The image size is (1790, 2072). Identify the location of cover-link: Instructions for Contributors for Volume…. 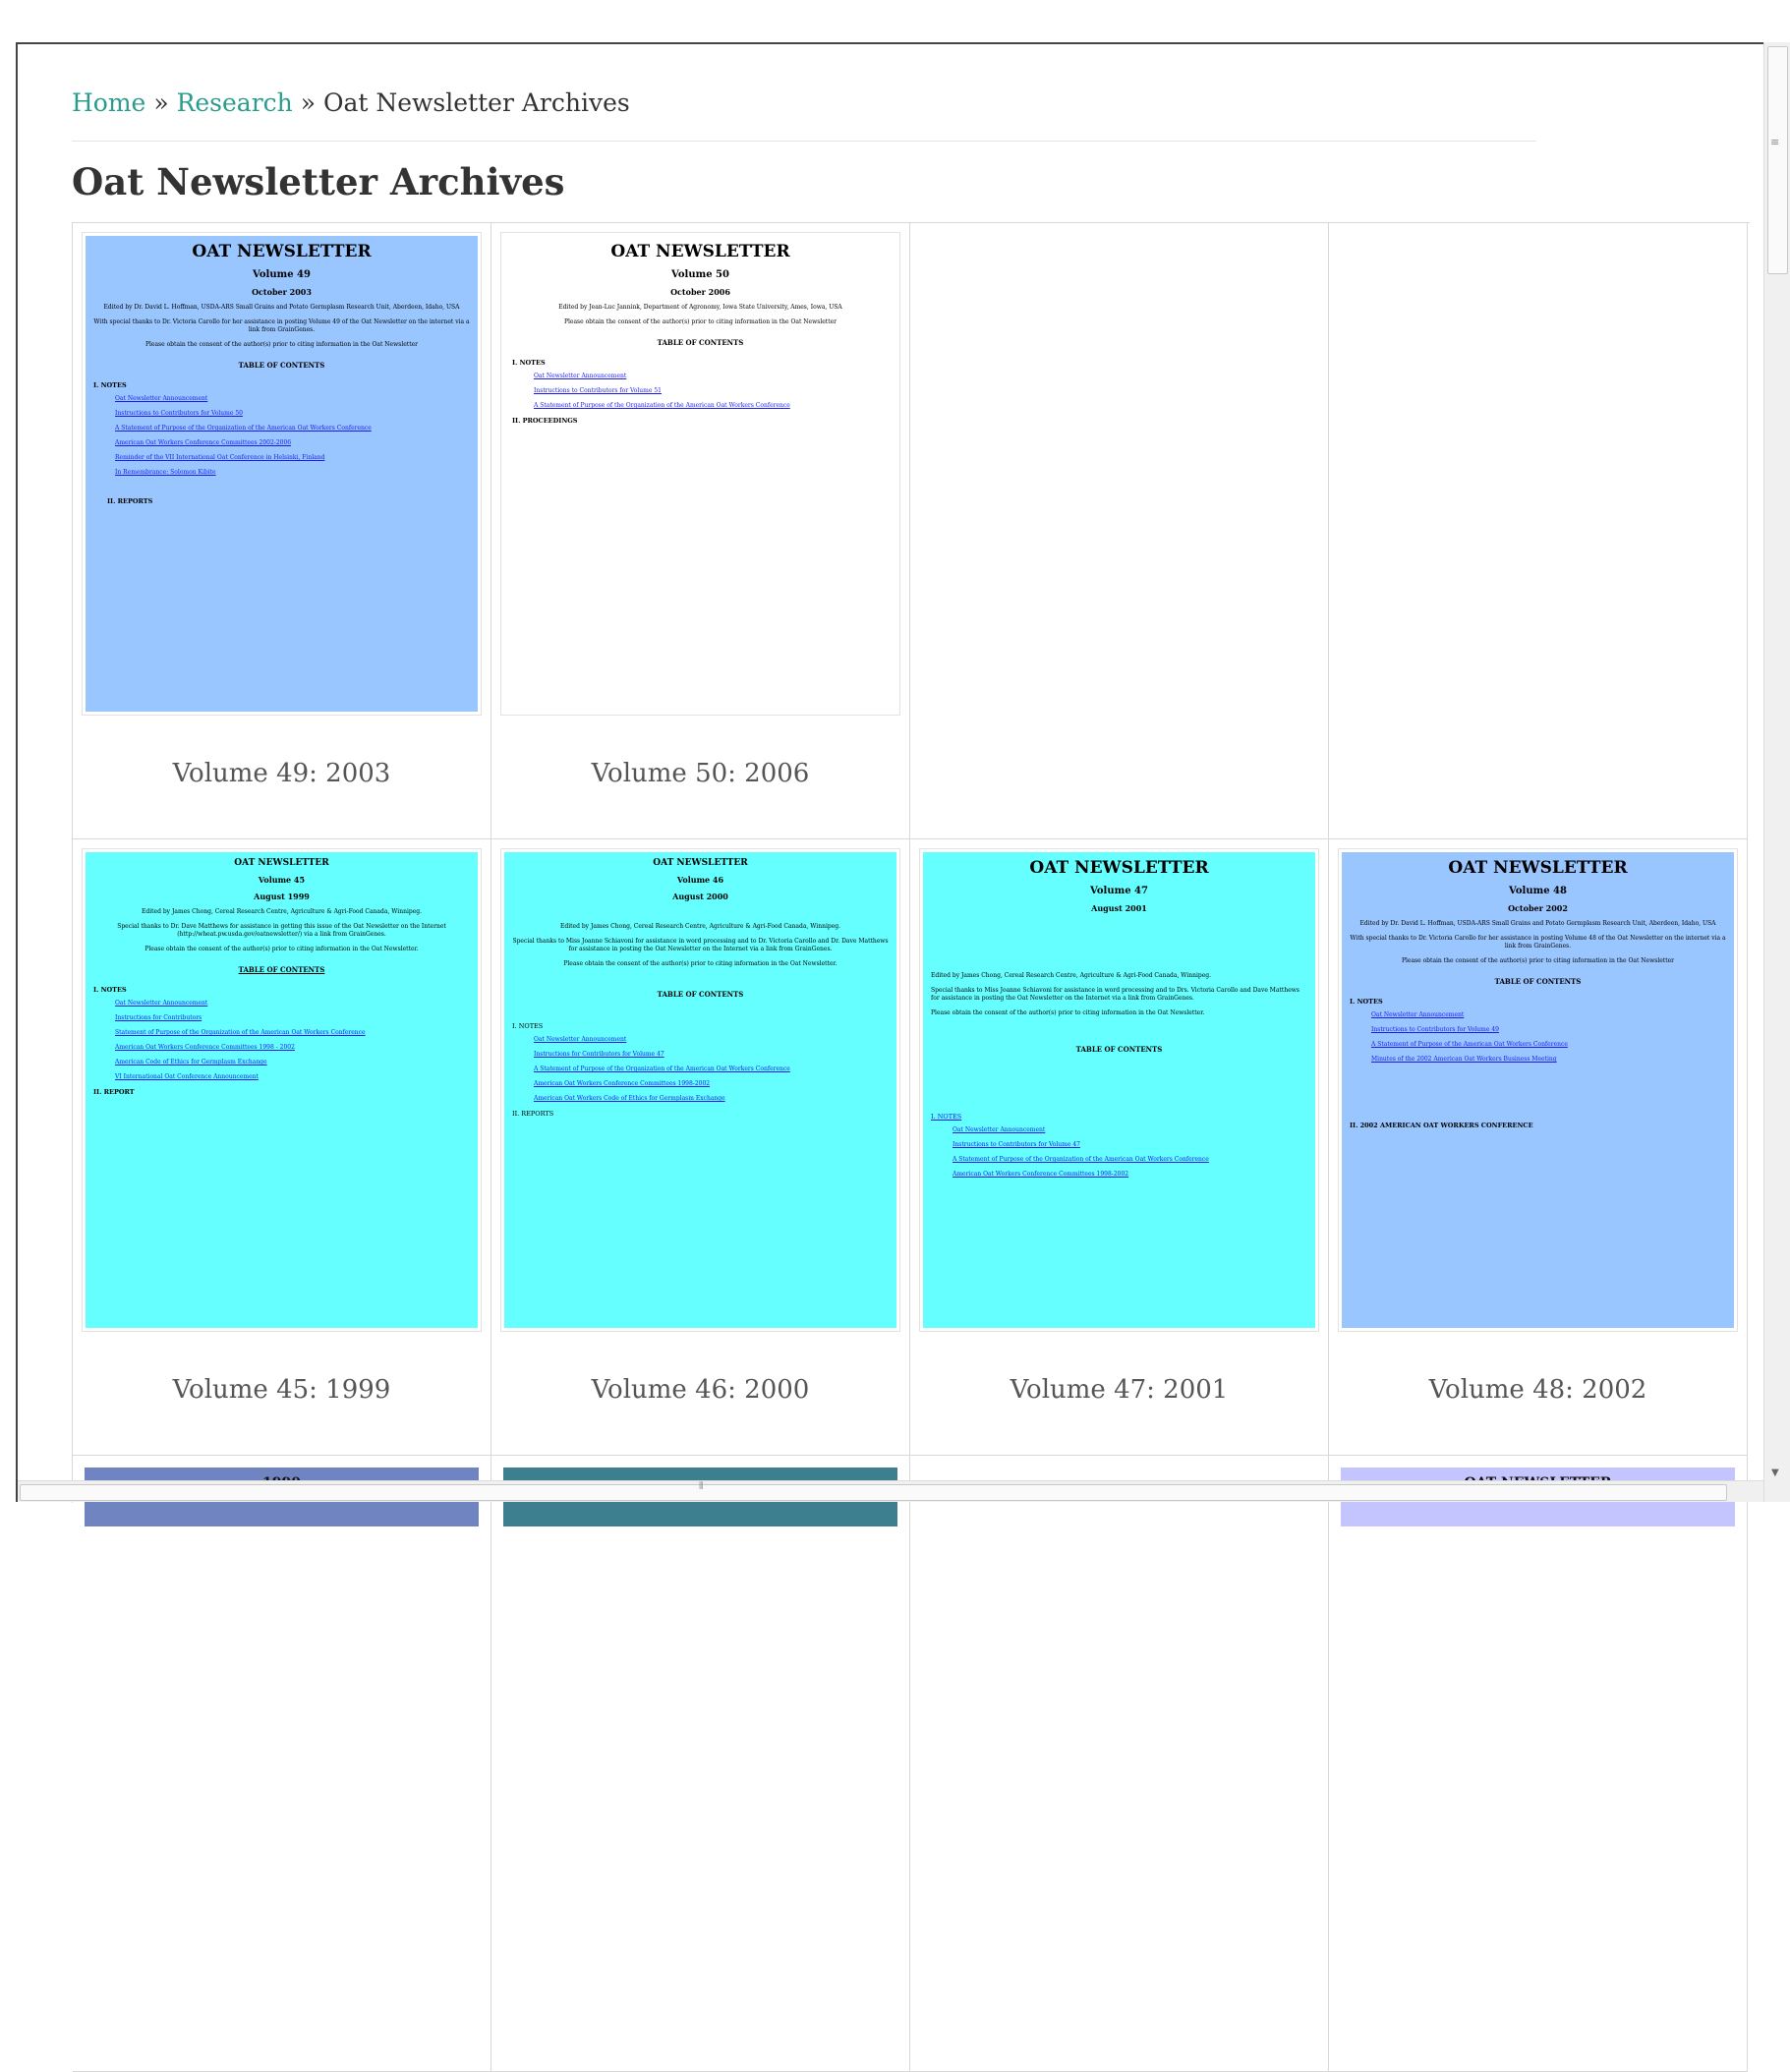
(599, 1054).